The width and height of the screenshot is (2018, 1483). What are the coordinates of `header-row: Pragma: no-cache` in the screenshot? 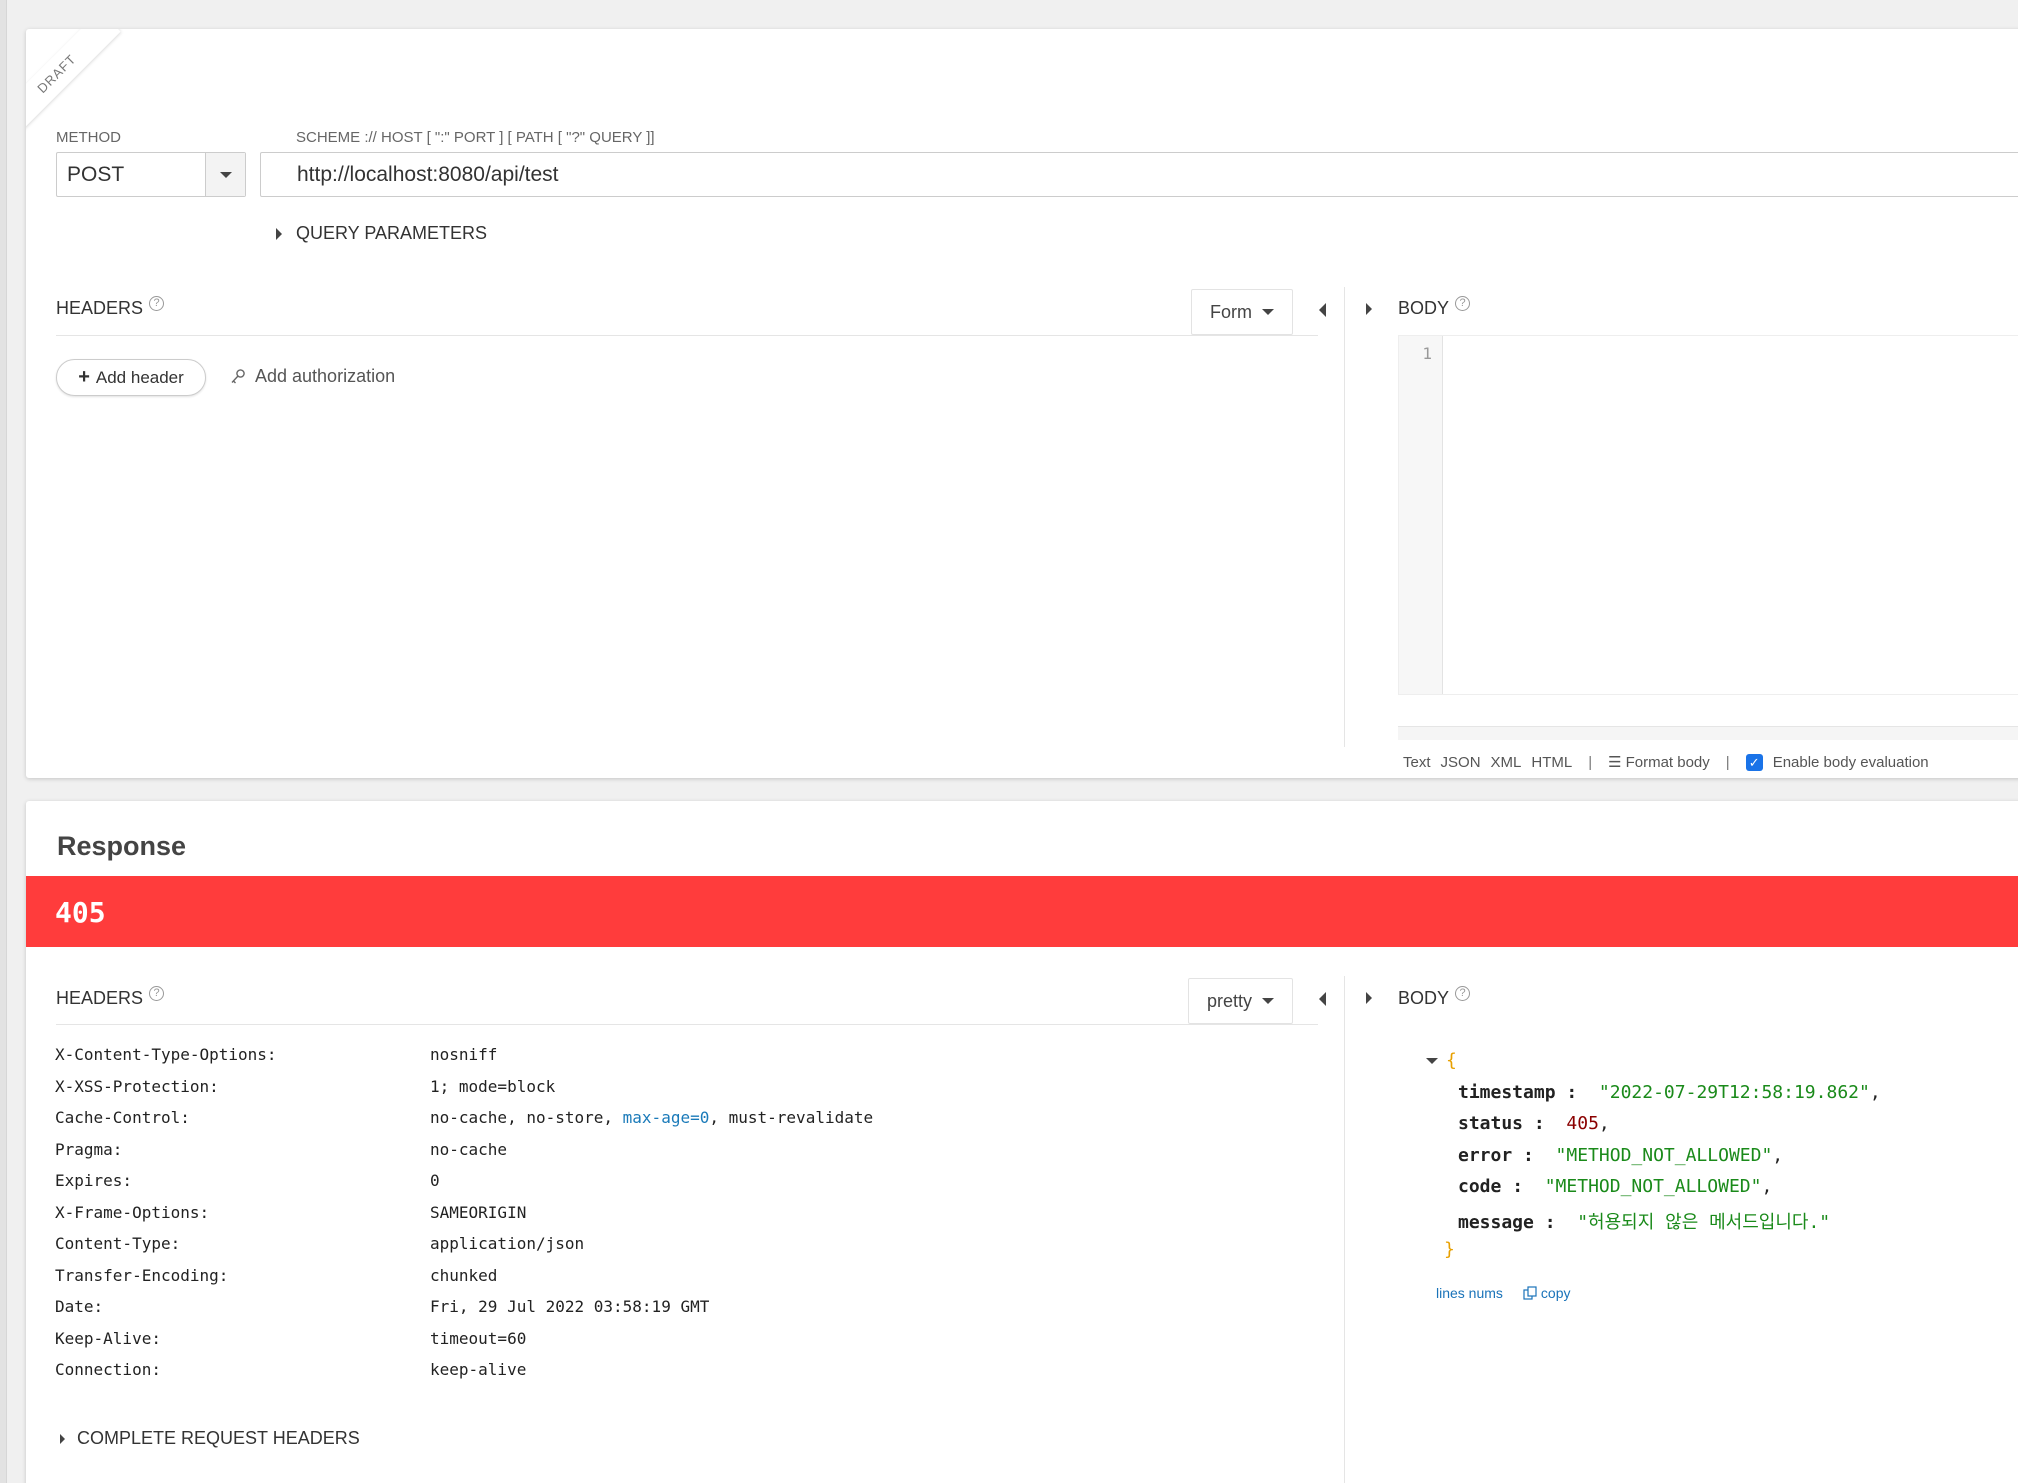 It's located at (464, 1156).